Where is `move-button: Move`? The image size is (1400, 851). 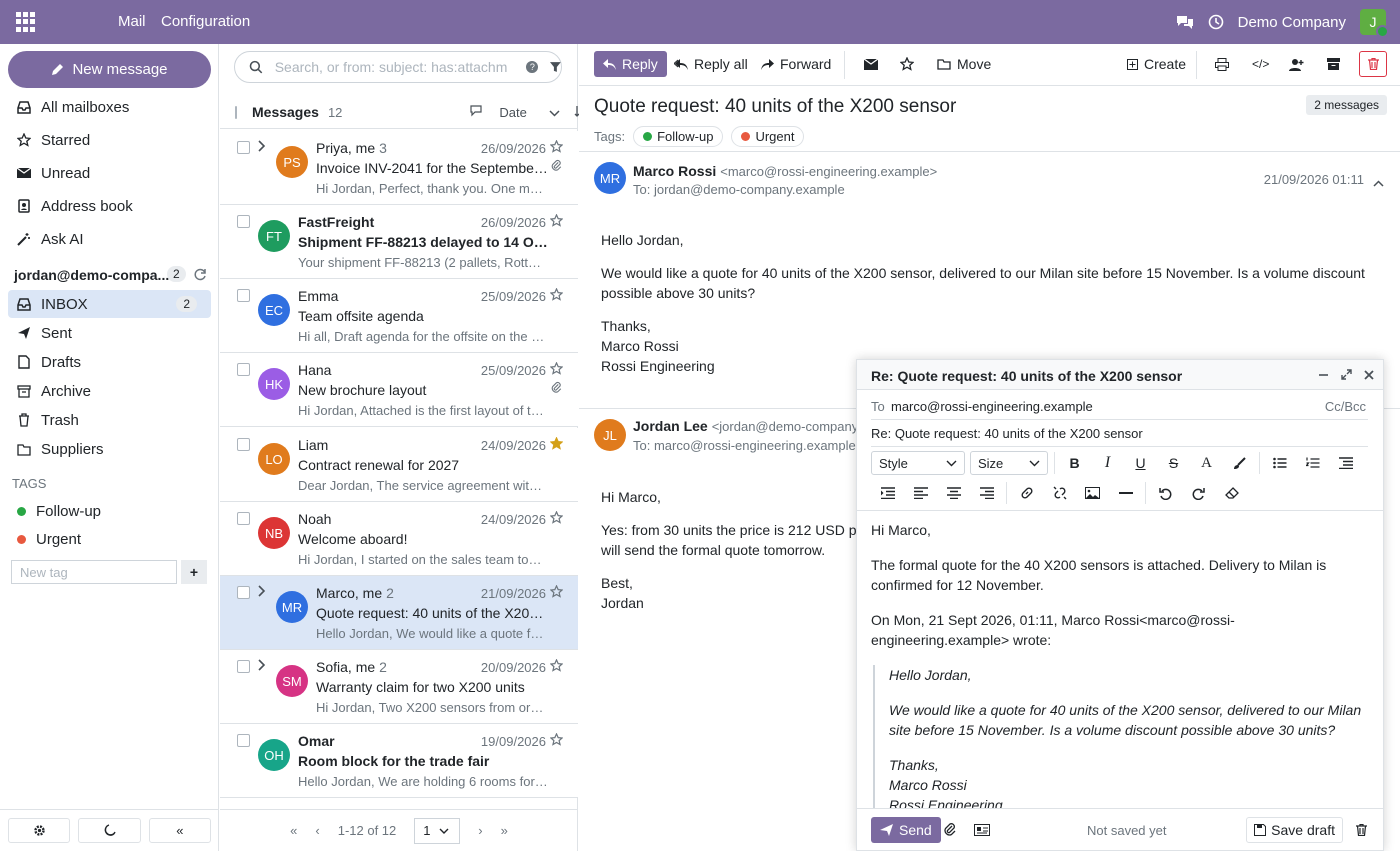 move-button: Move is located at coordinates (964, 64).